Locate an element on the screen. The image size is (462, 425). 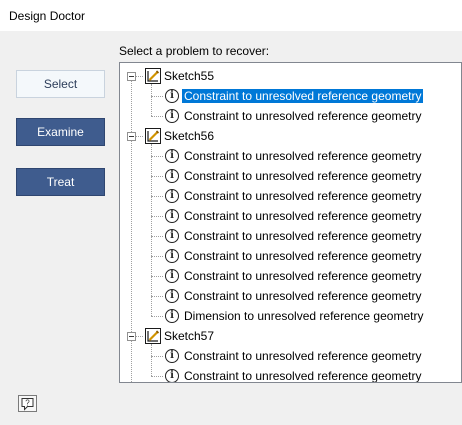
tree-group-label: Sketch57 is located at coordinates (189, 336).